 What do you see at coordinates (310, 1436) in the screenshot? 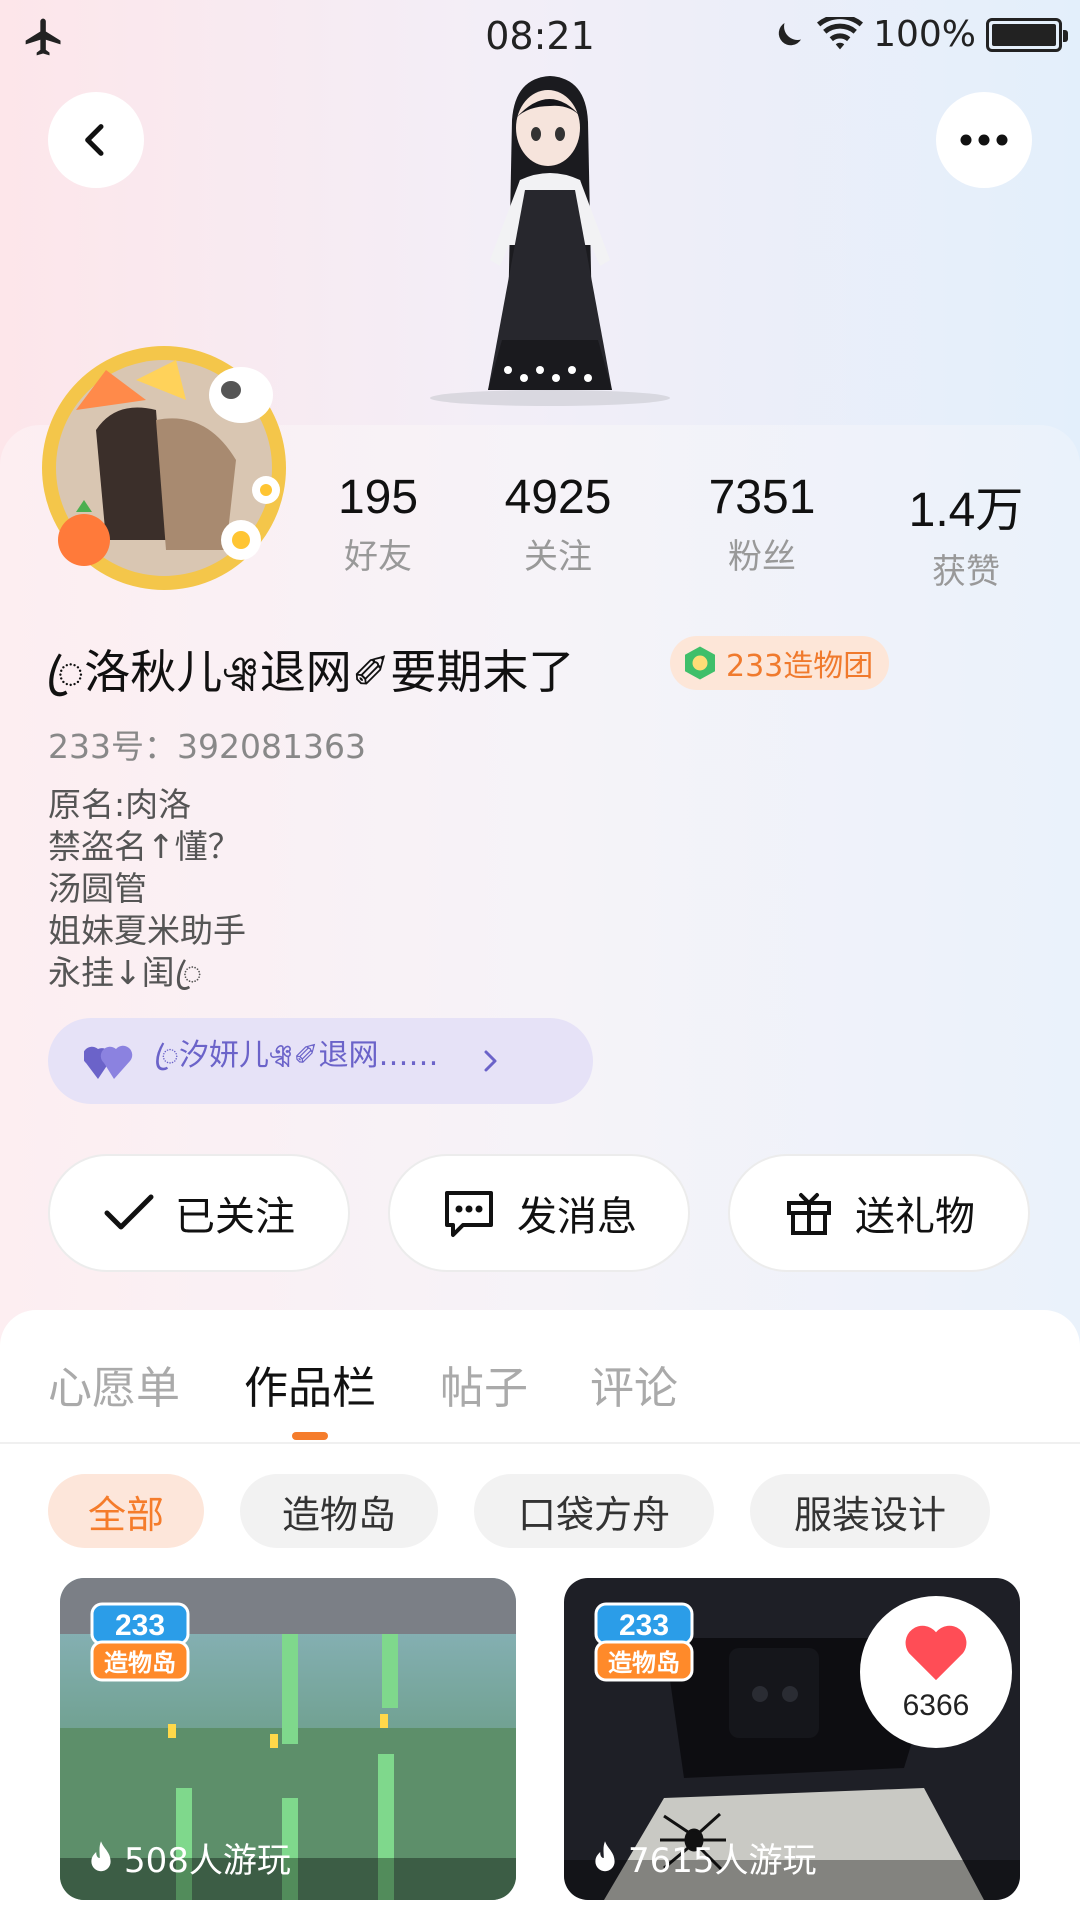
I see `tab-indicator` at bounding box center [310, 1436].